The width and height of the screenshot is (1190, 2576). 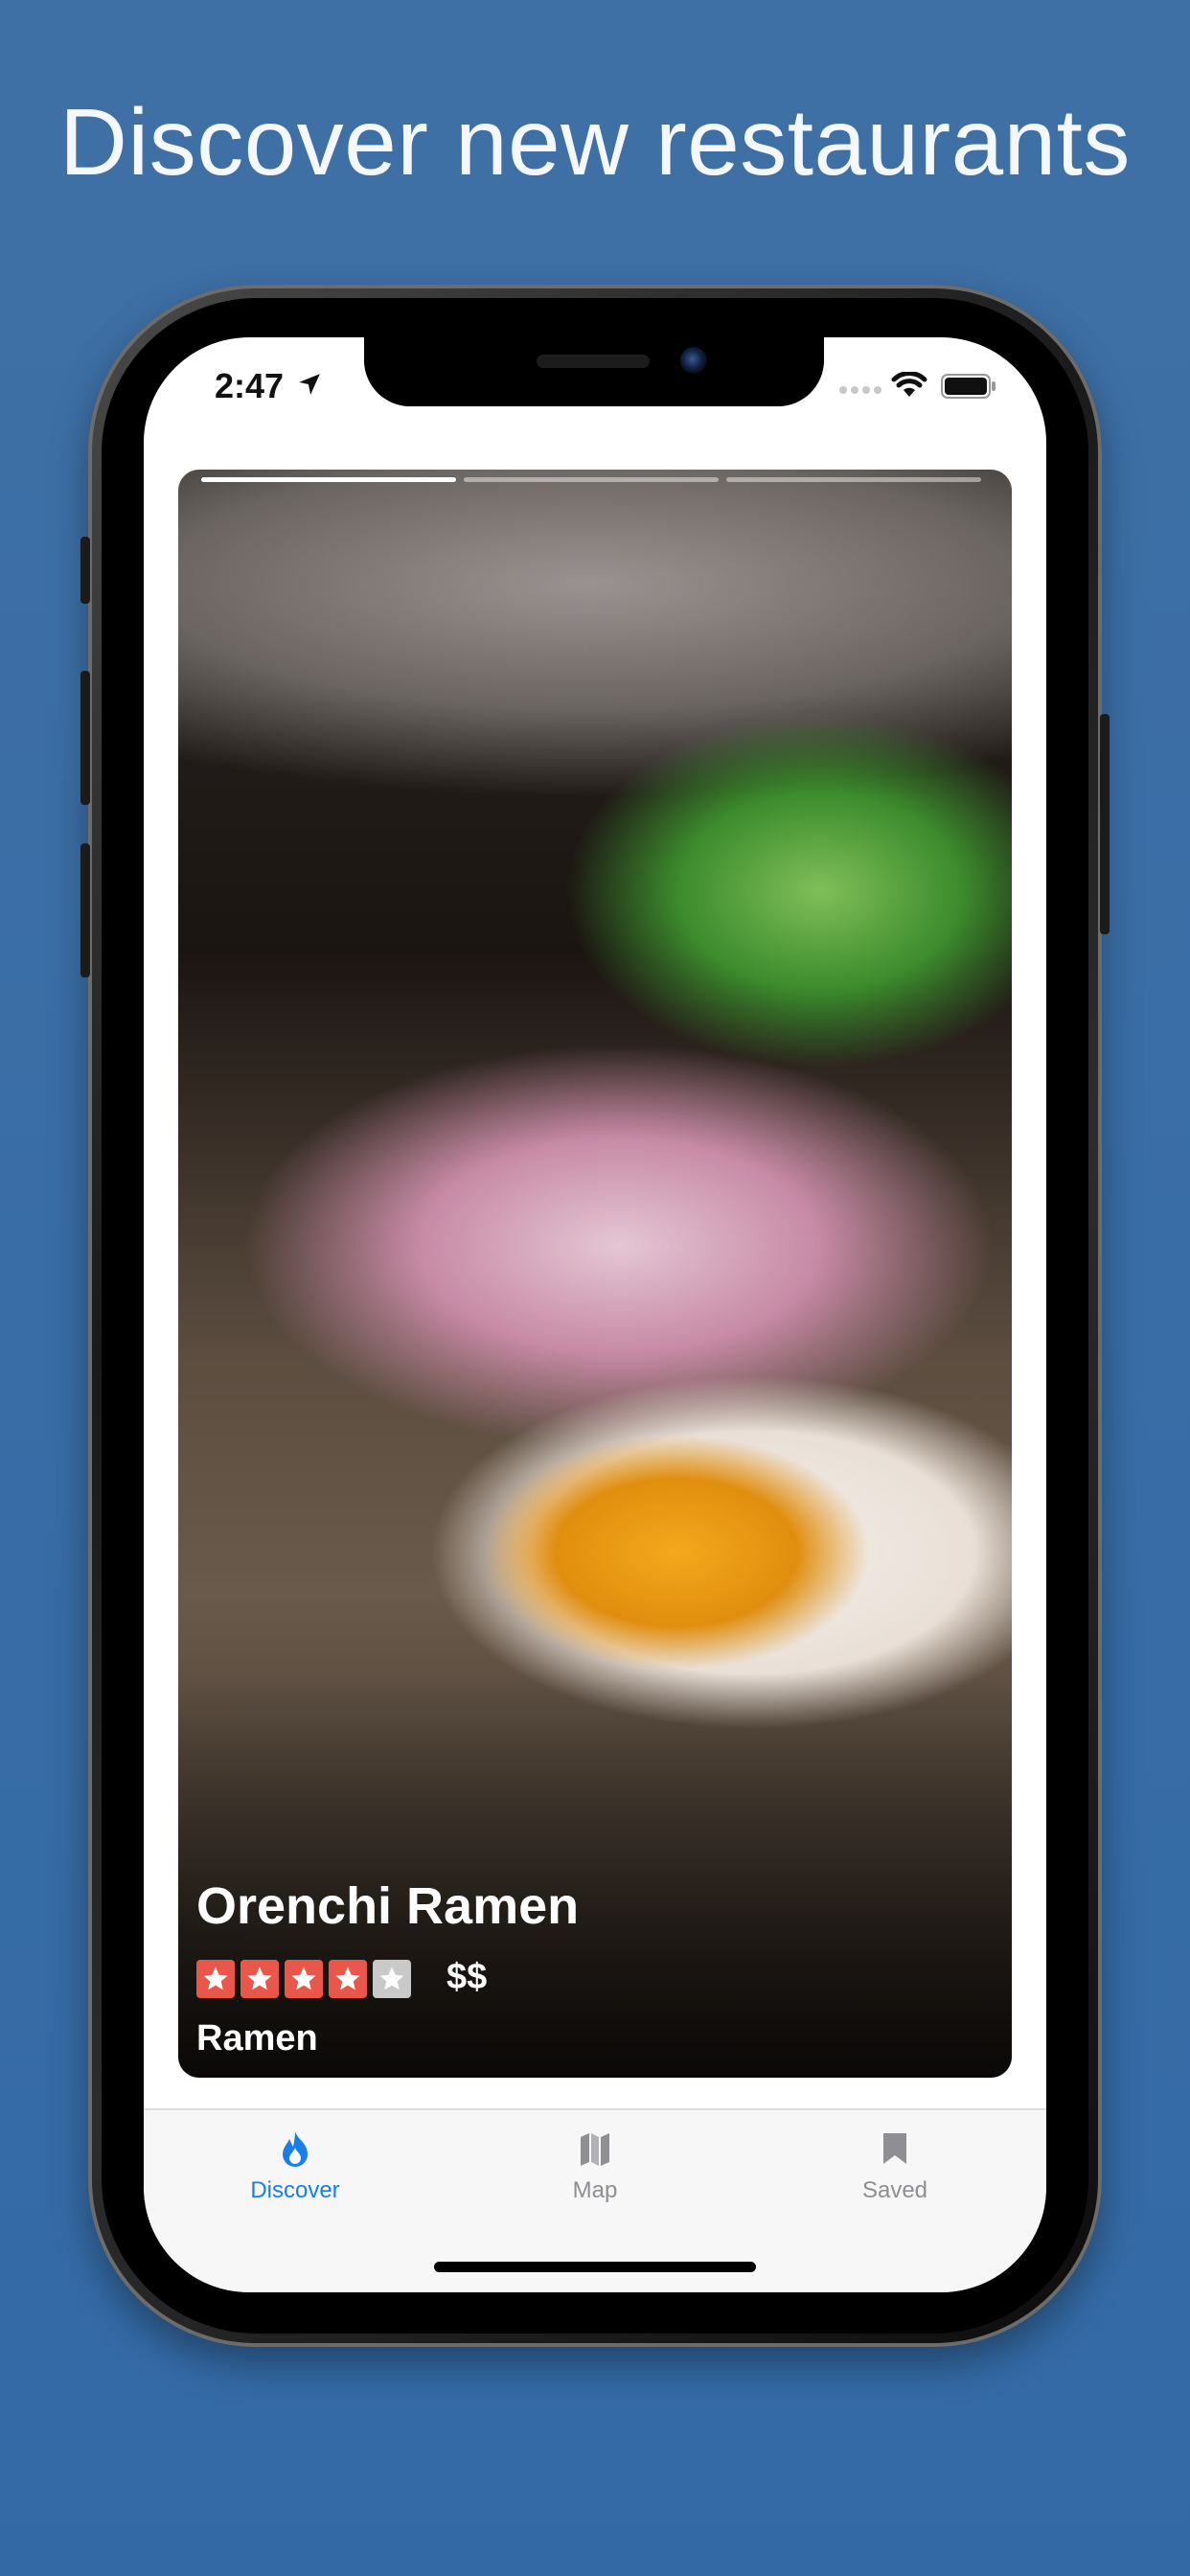 I want to click on star-empty-icon, so click(x=392, y=1979).